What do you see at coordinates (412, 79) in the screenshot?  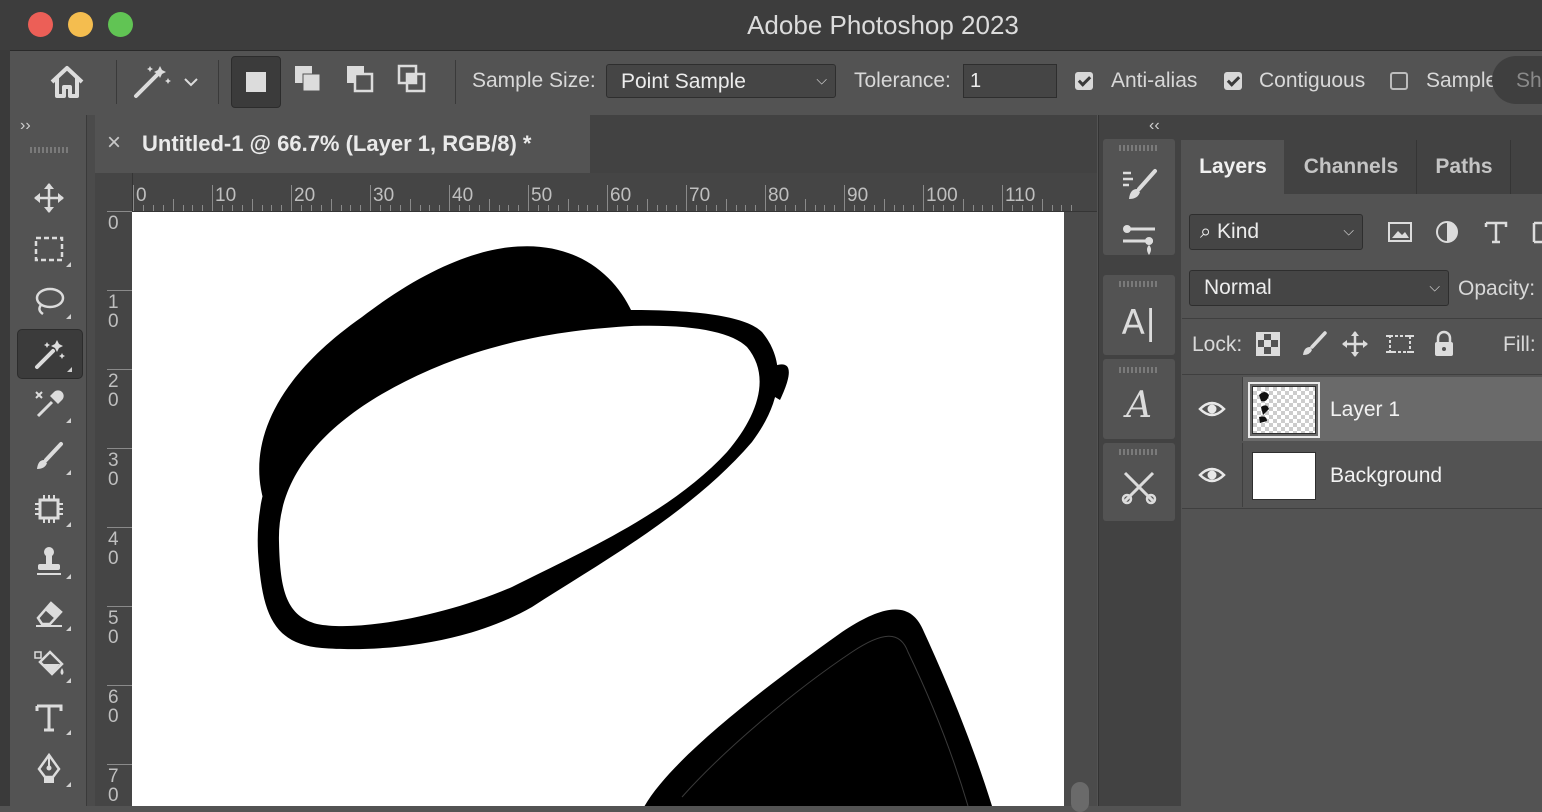 I see `intersect-selection-button` at bounding box center [412, 79].